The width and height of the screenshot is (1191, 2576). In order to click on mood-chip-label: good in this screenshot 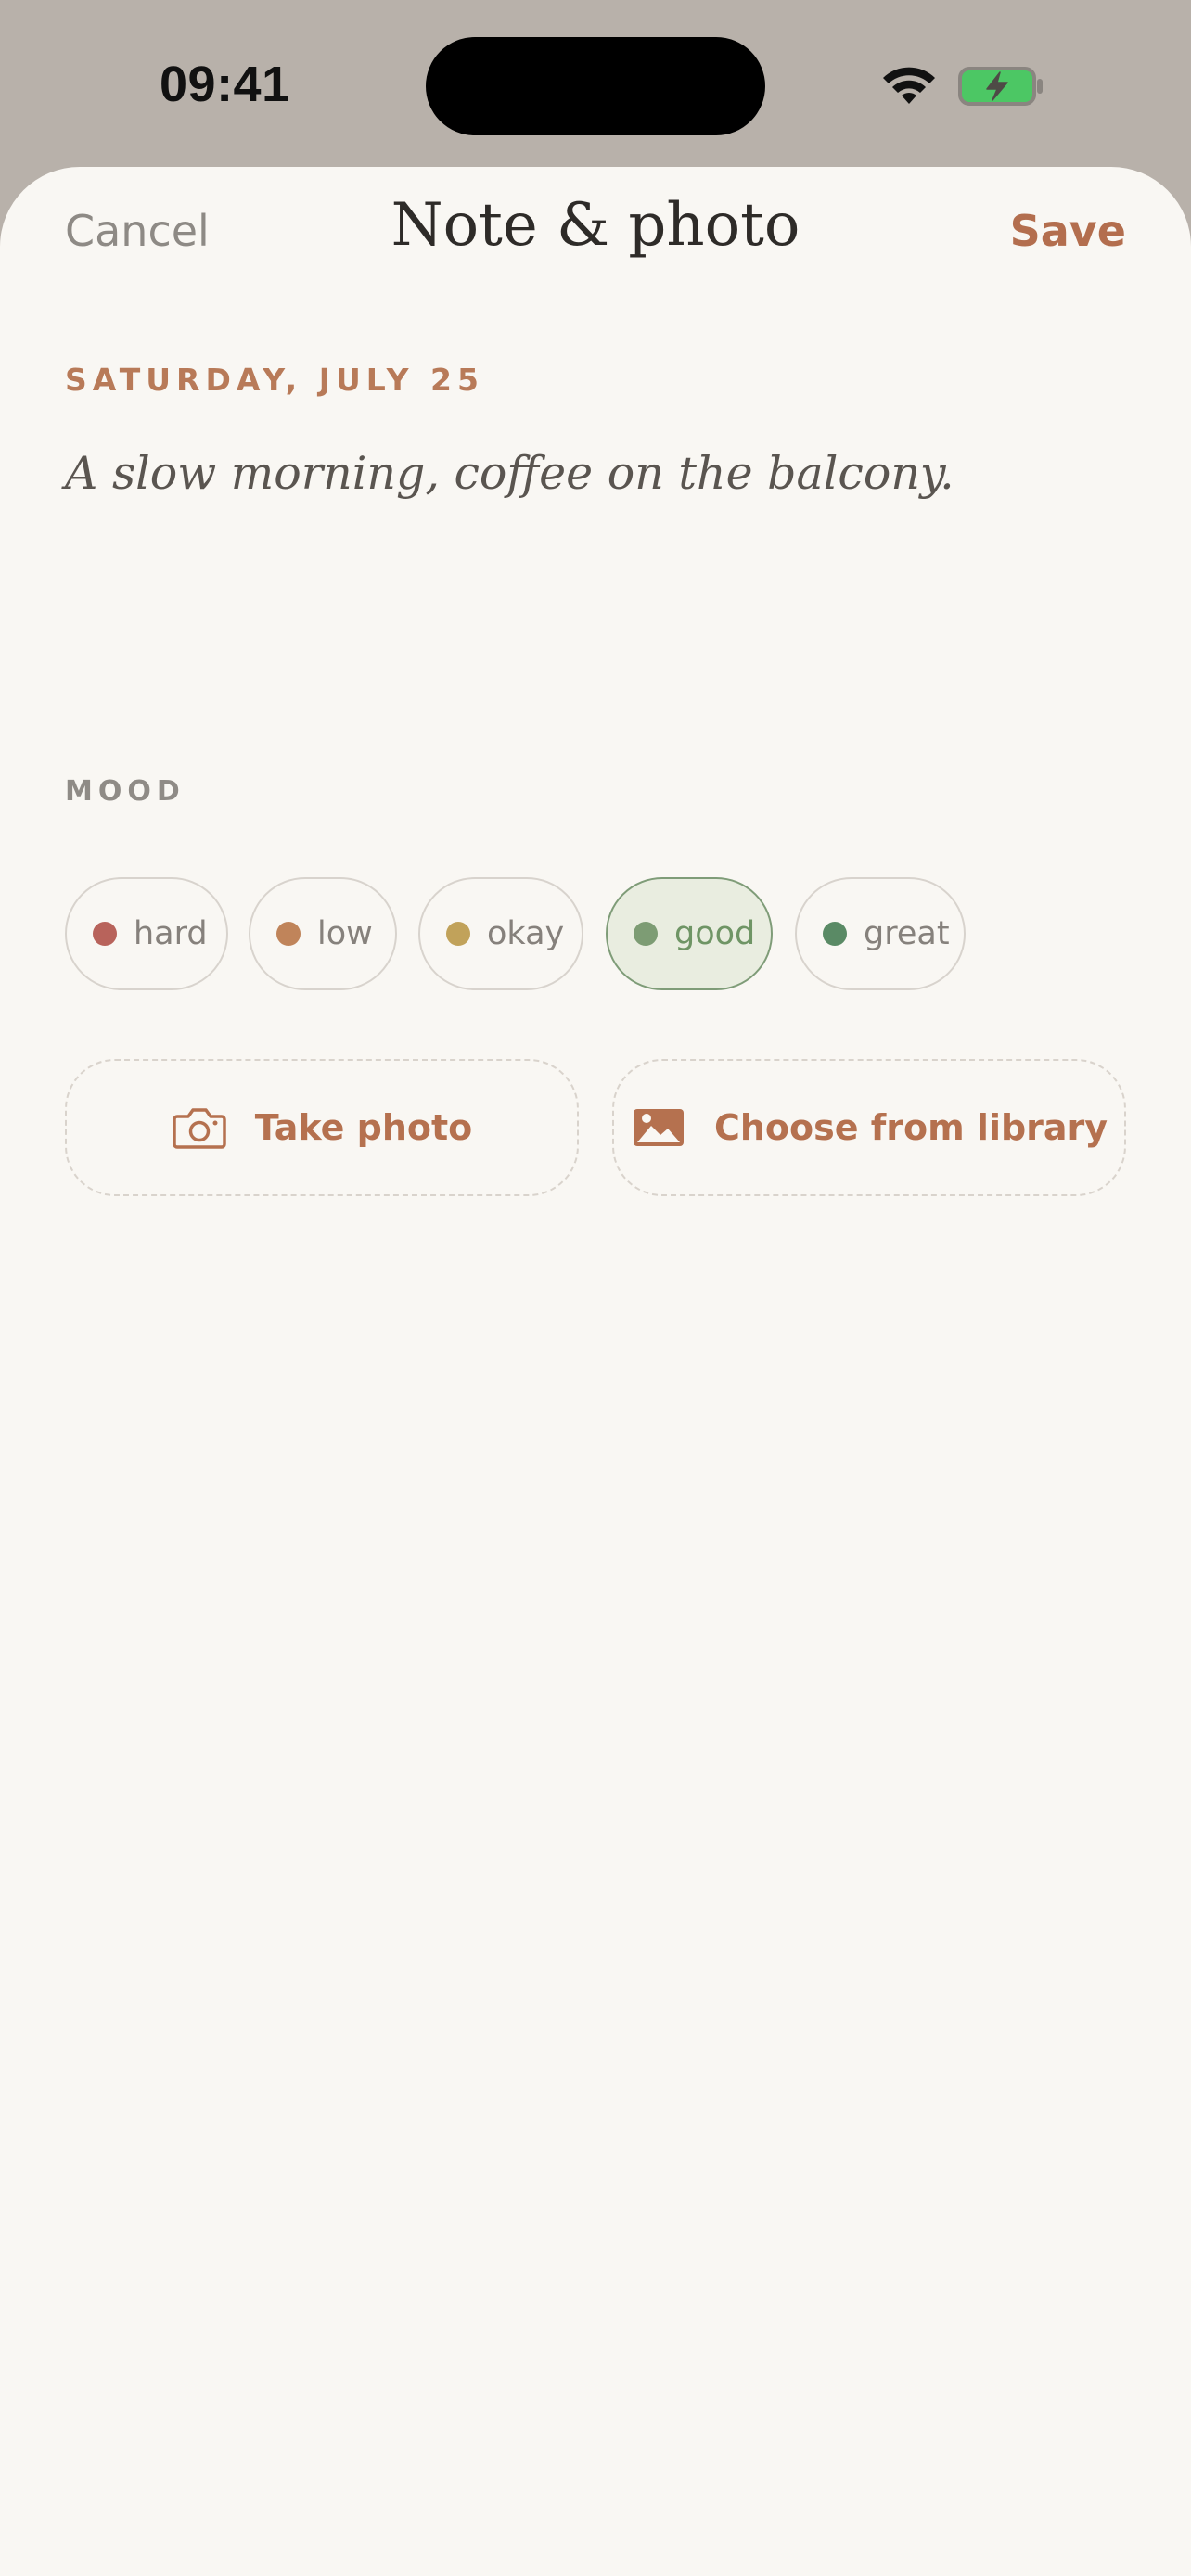, I will do `click(715, 933)`.